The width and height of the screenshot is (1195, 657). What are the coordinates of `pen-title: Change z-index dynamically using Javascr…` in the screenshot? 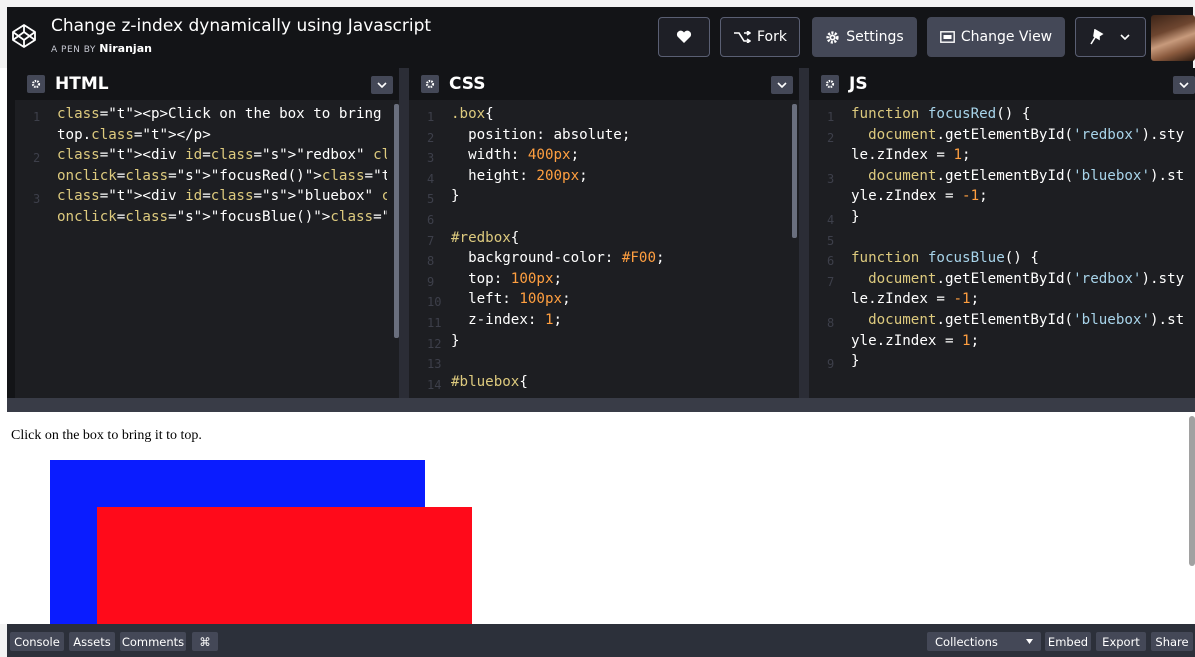 It's located at (241, 26).